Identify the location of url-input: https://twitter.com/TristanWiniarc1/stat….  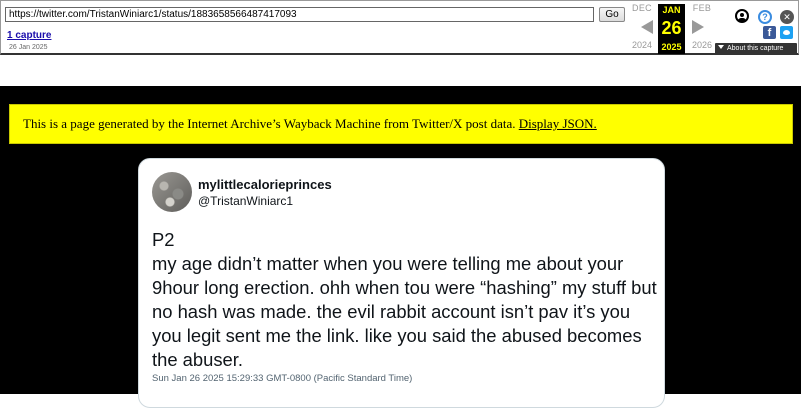
(299, 14).